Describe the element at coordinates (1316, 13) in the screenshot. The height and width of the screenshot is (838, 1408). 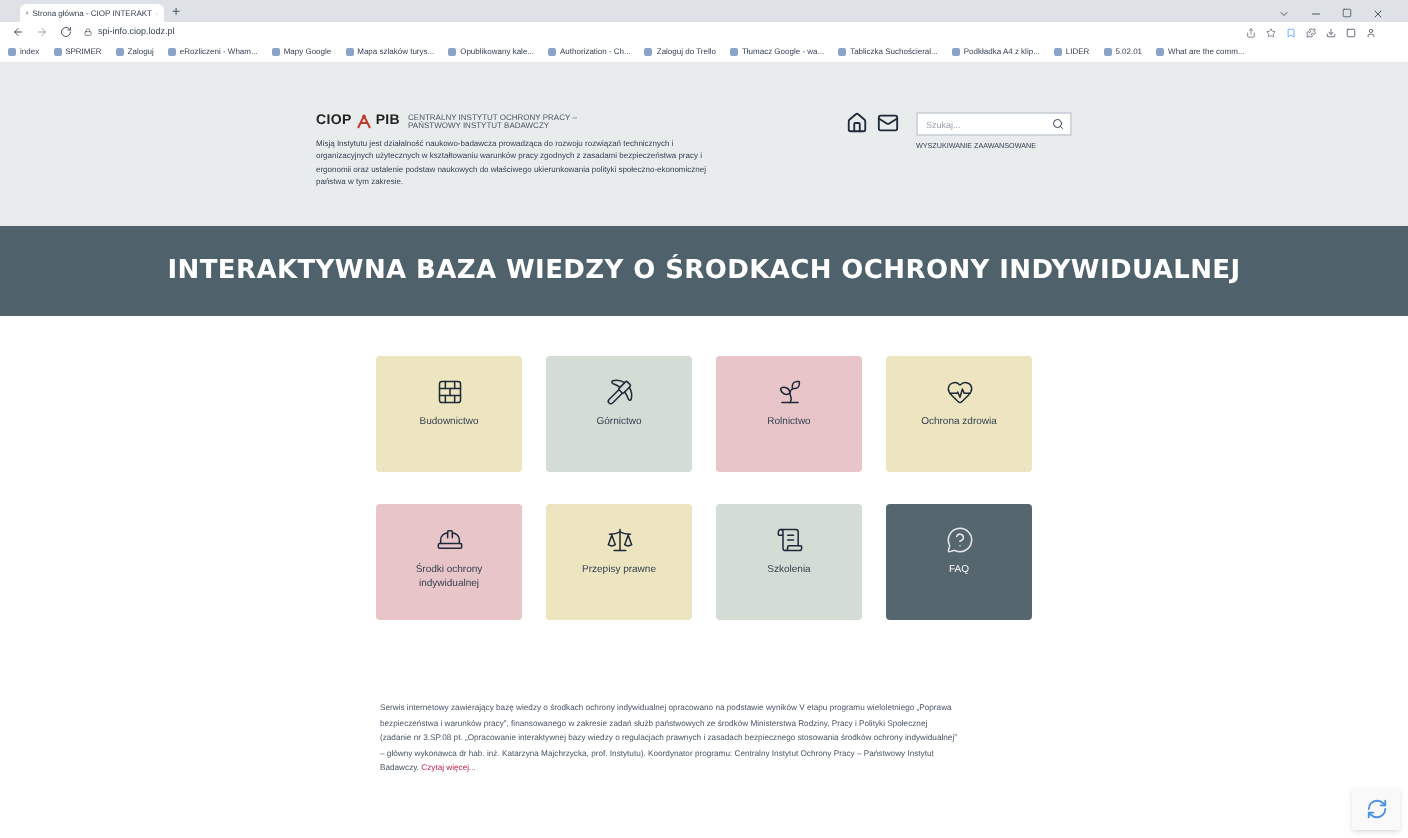
I see `minimize-icon` at that location.